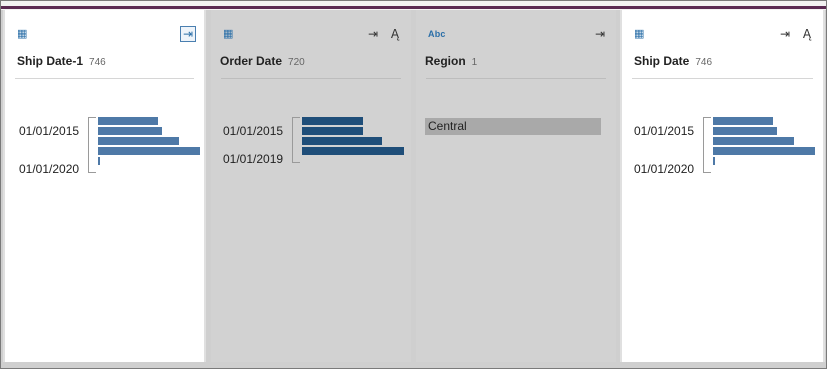 Image resolution: width=827 pixels, height=369 pixels. I want to click on card-title: Ship Date-1 746, so click(61, 61).